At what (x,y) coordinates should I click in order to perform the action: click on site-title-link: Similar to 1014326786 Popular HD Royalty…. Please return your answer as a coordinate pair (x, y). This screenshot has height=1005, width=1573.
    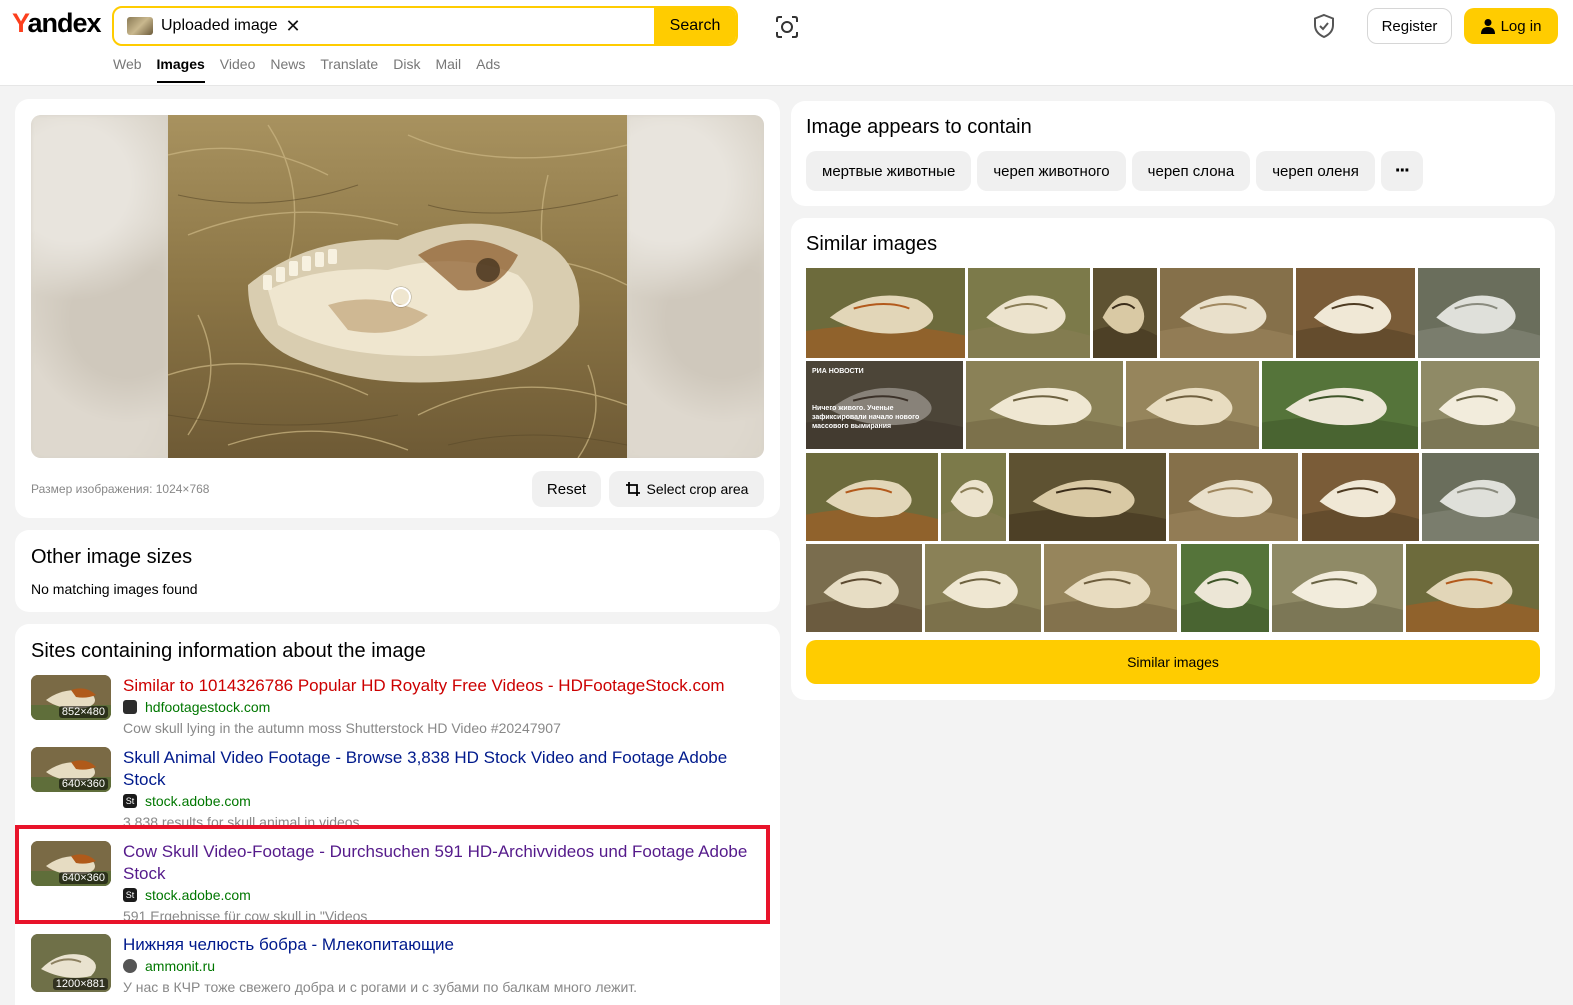
    Looking at the image, I should click on (443, 686).